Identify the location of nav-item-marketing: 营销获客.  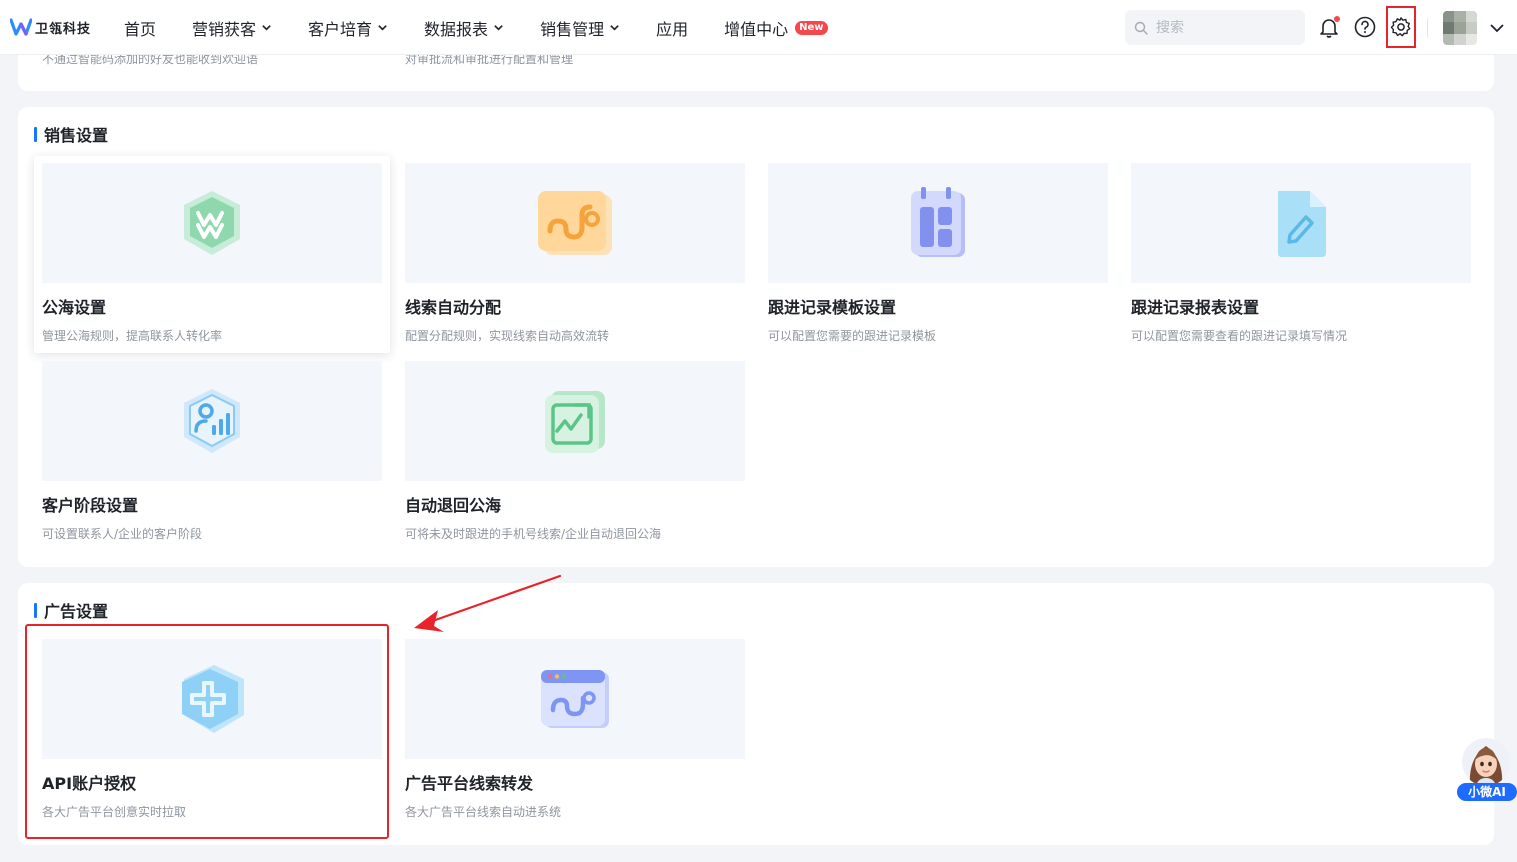
(232, 28).